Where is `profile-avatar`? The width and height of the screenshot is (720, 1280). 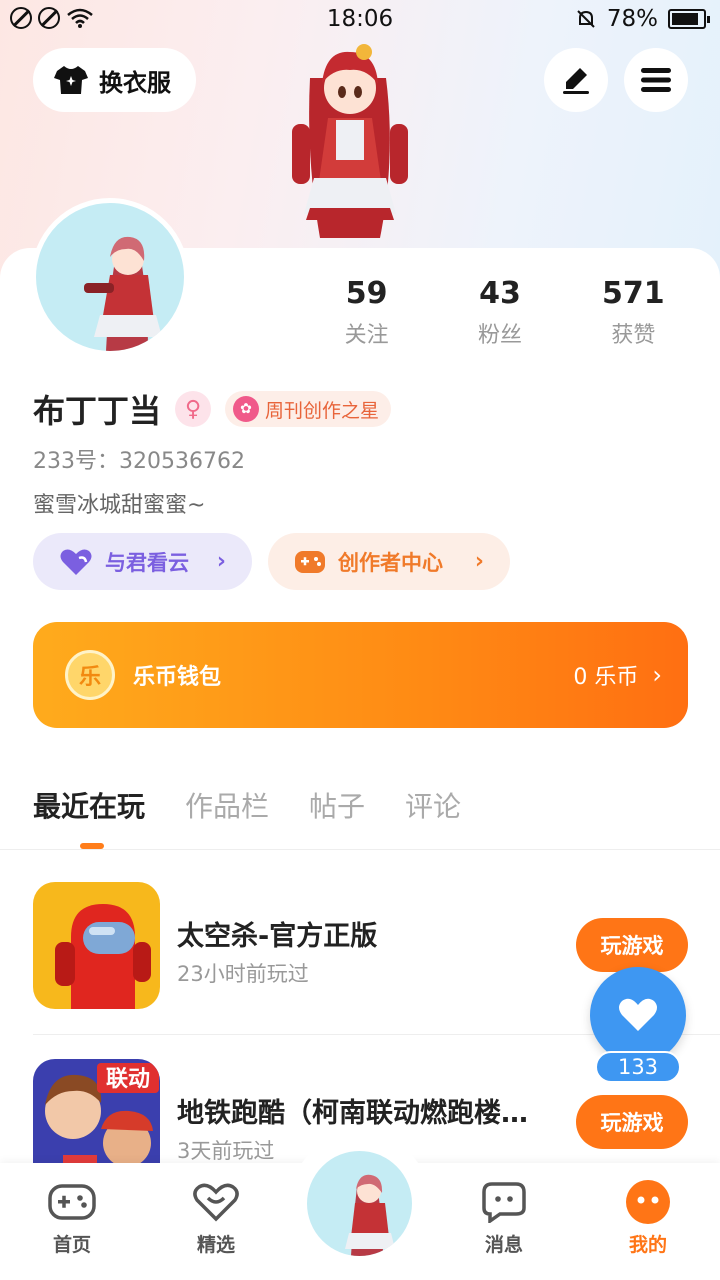 profile-avatar is located at coordinates (110, 277).